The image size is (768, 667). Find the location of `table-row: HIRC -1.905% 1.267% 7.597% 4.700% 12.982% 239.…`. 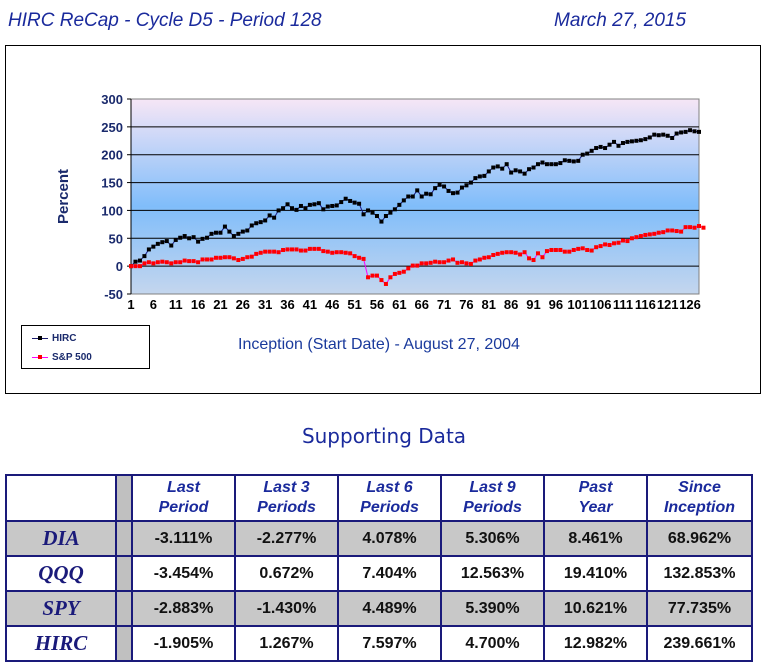

table-row: HIRC -1.905% 1.267% 7.597% 4.700% 12.982% 239.… is located at coordinates (379, 643).